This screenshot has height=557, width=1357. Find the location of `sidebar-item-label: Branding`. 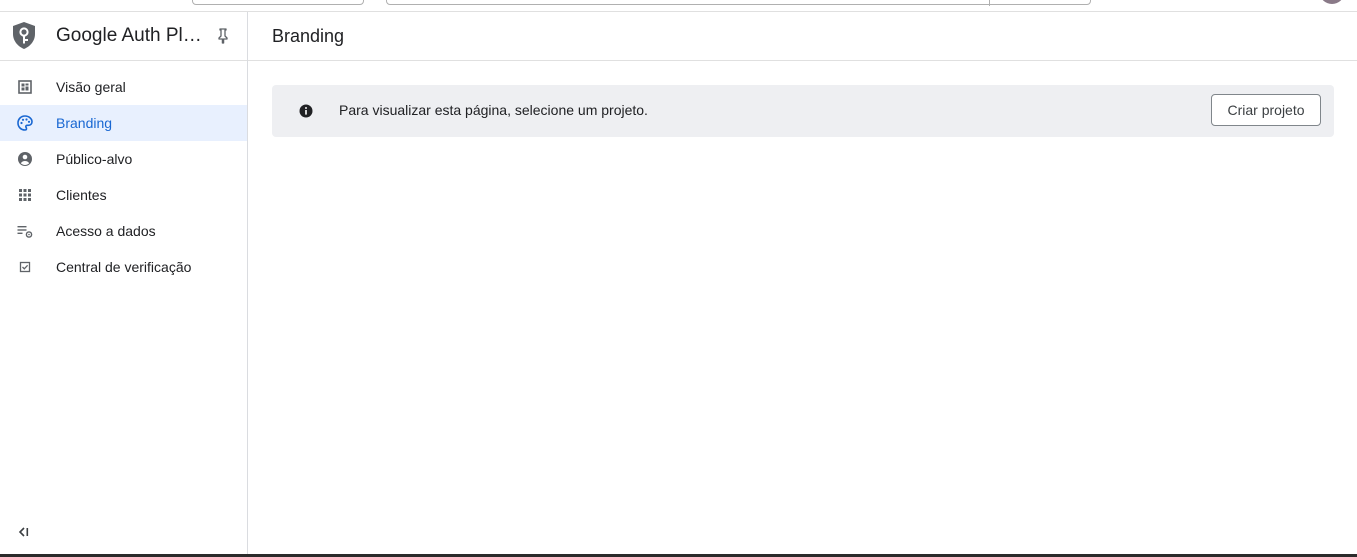

sidebar-item-label: Branding is located at coordinates (84, 123).